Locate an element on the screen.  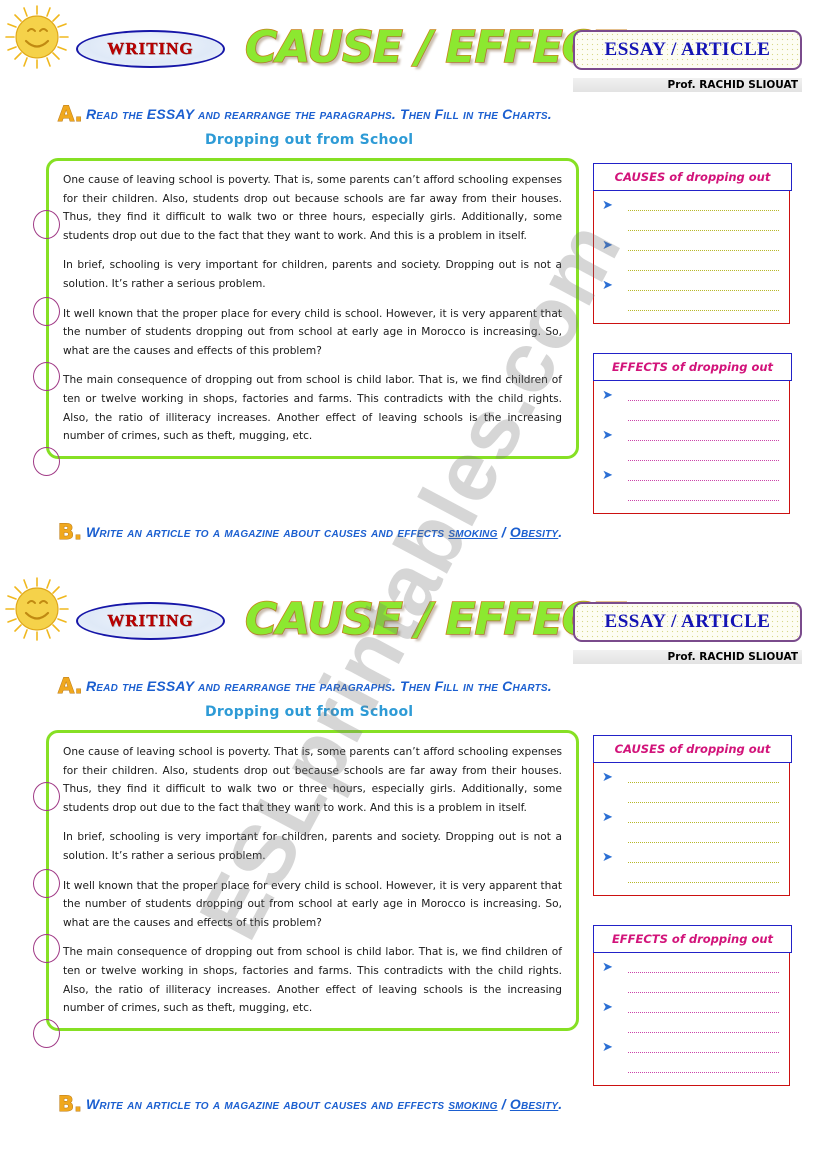
writing-badge: WRITING is located at coordinates (150, 621).